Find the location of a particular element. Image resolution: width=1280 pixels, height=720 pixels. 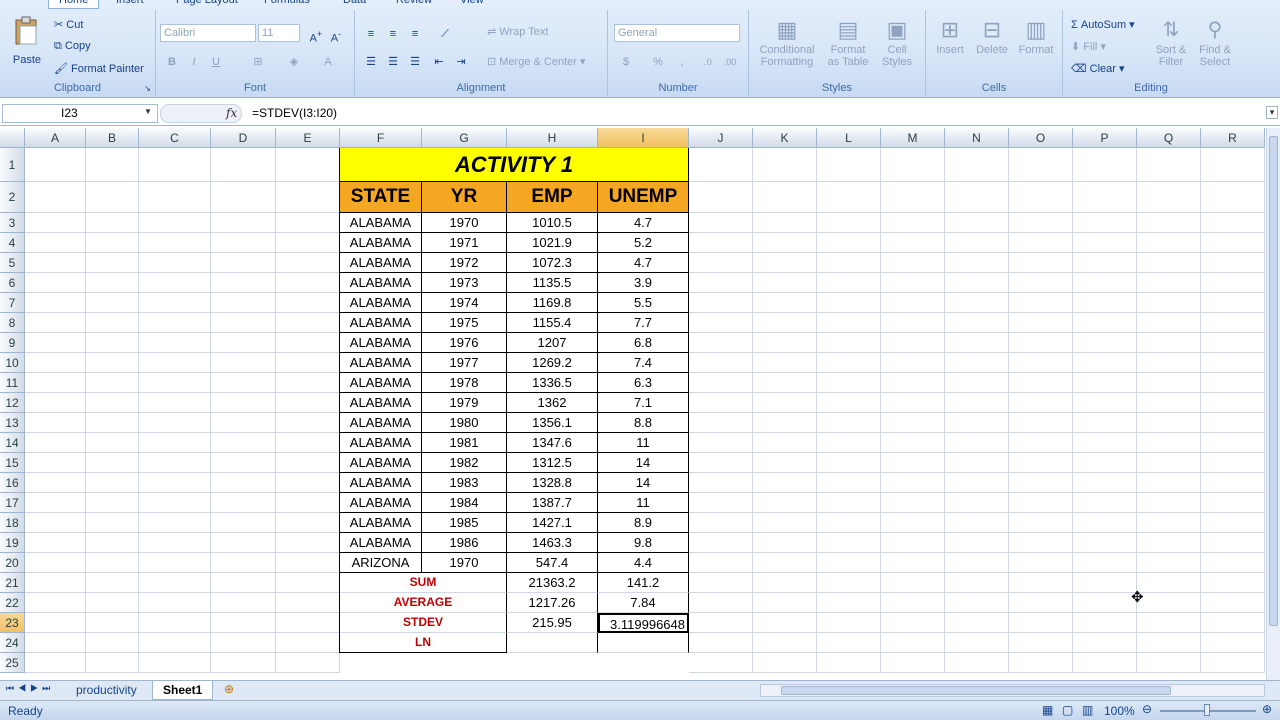

table-header-cell: UNEMP is located at coordinates (643, 197).